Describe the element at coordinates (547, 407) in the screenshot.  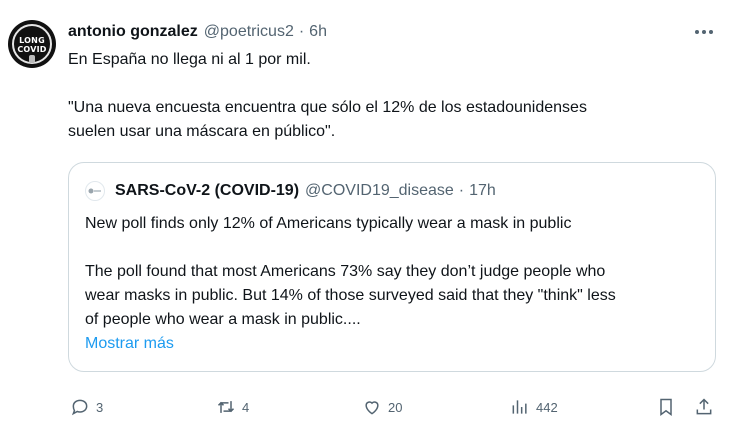
I see `views-count: 442` at that location.